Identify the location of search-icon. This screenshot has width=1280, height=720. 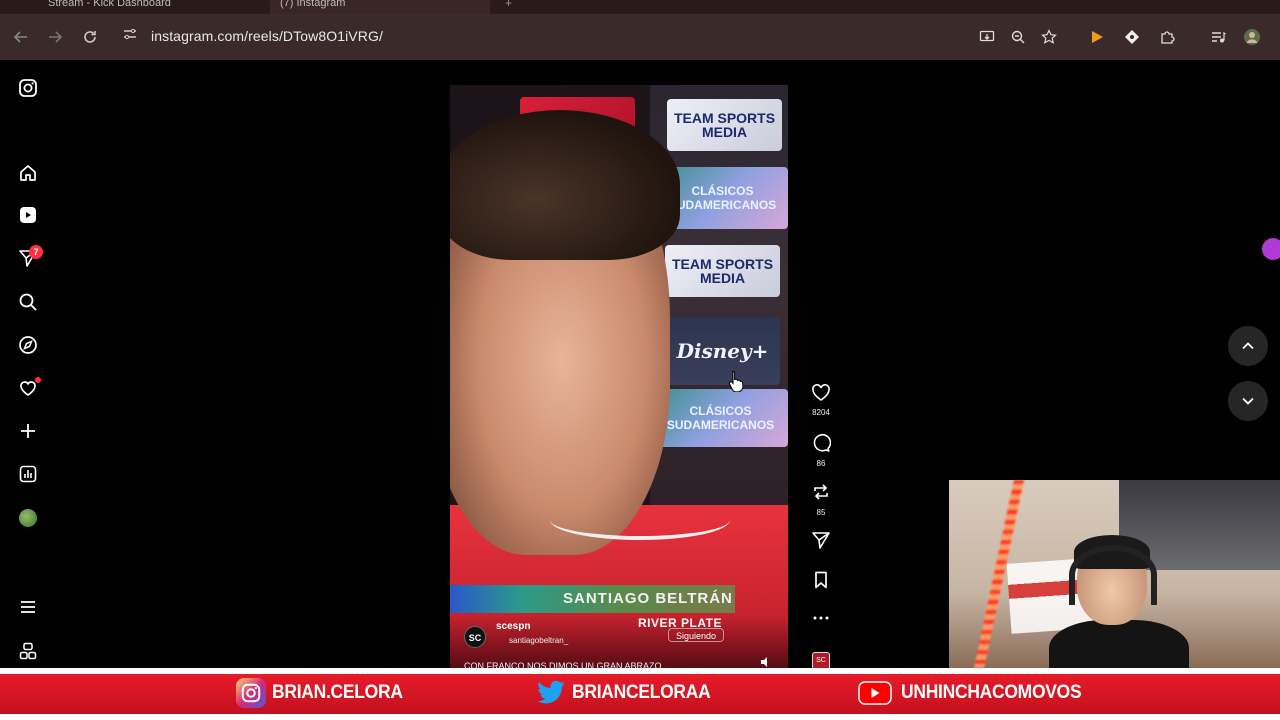
(28, 302).